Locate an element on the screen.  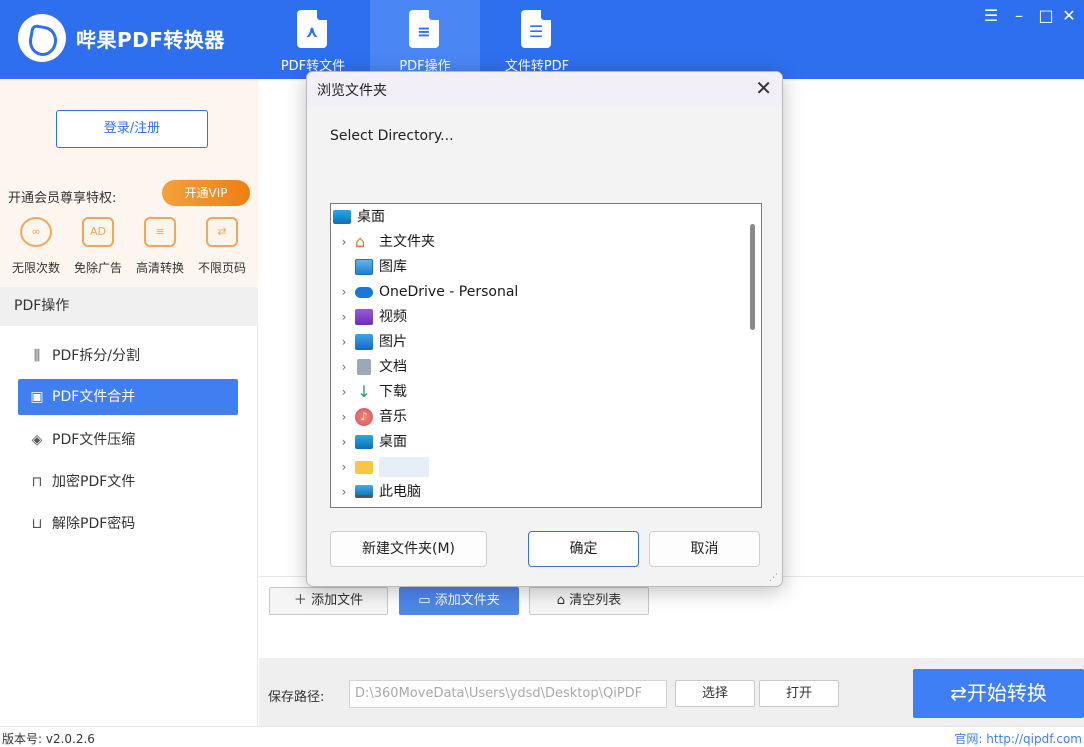
plus-icon: ＋ is located at coordinates (300, 600).